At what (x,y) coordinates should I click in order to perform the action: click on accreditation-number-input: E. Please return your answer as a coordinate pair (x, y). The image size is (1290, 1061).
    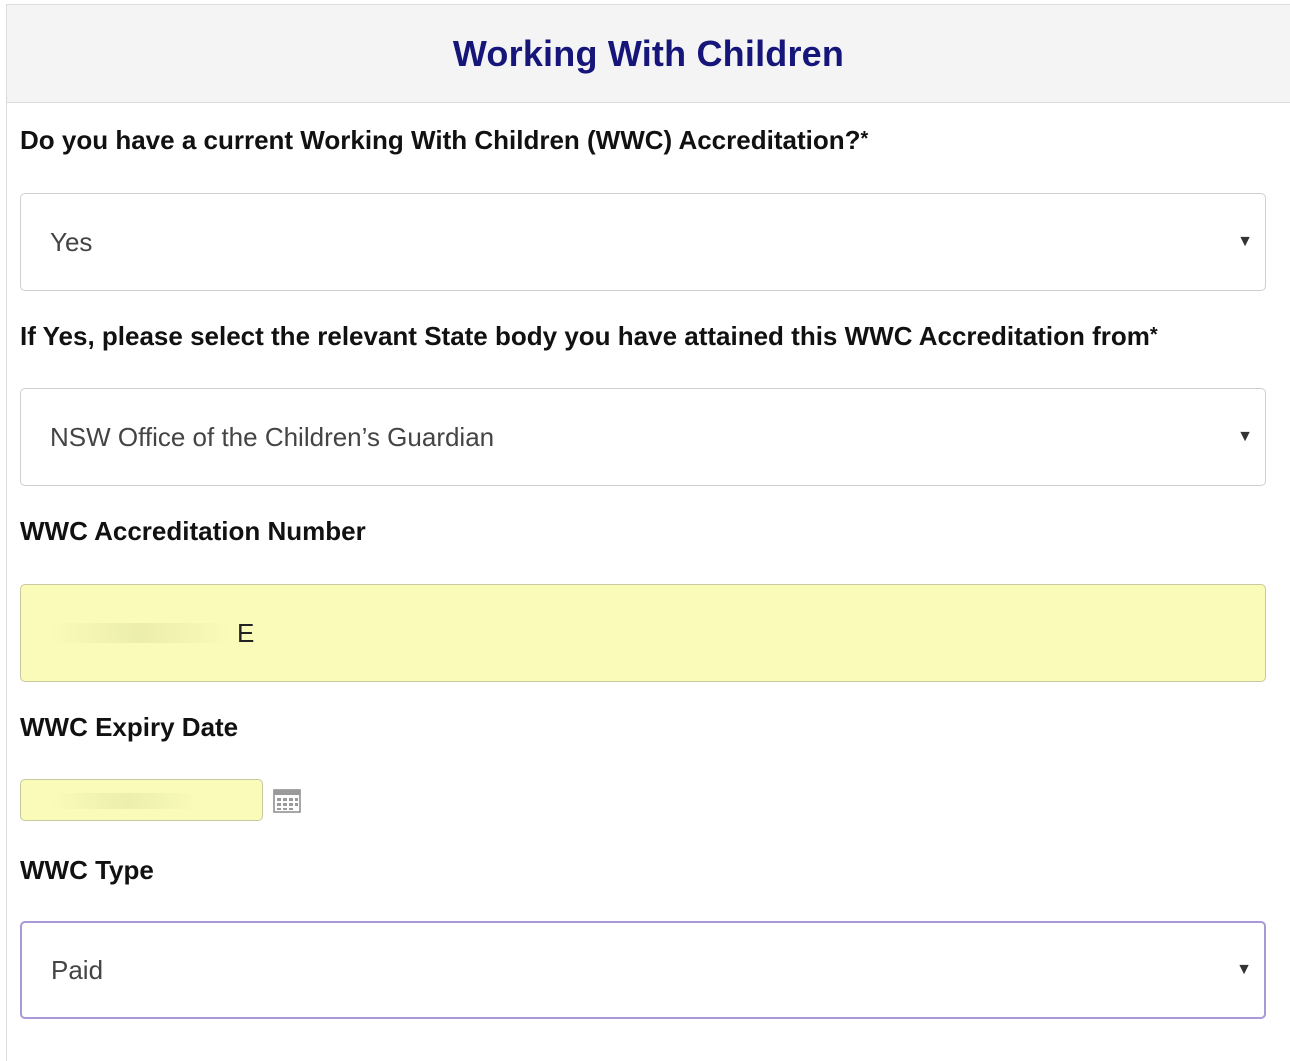
    Looking at the image, I should click on (643, 633).